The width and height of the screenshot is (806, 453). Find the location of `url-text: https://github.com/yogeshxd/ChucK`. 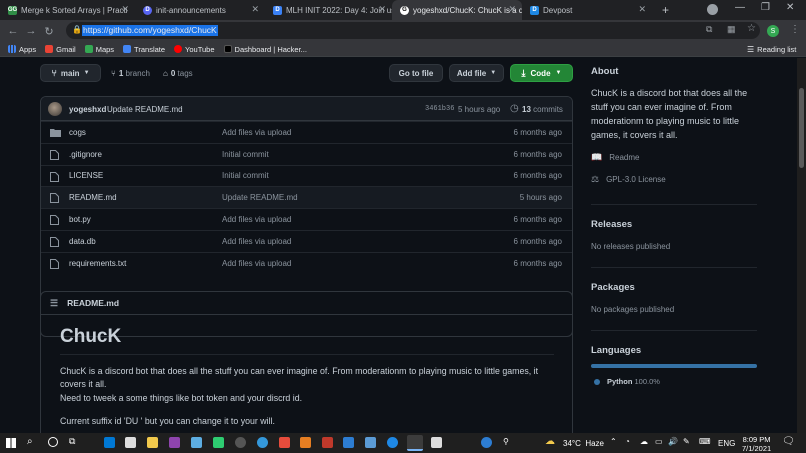

url-text: https://github.com/yogeshxd/ChucK is located at coordinates (150, 30).